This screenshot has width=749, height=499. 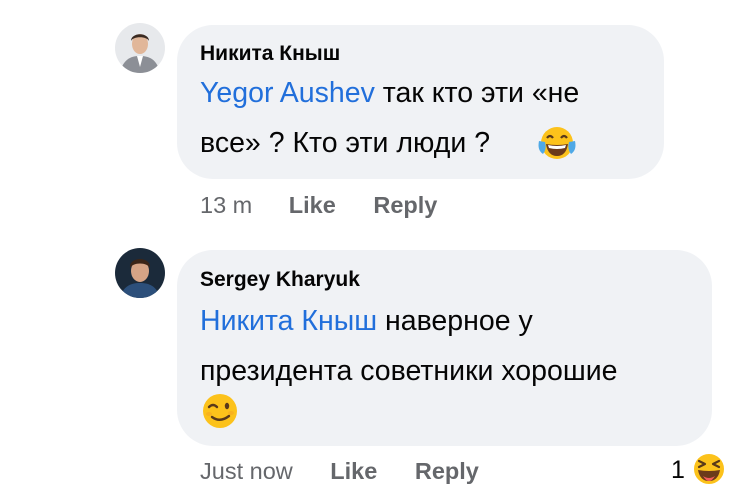 What do you see at coordinates (455, 321) in the screenshot?
I see `comment-text-line1: наверное у` at bounding box center [455, 321].